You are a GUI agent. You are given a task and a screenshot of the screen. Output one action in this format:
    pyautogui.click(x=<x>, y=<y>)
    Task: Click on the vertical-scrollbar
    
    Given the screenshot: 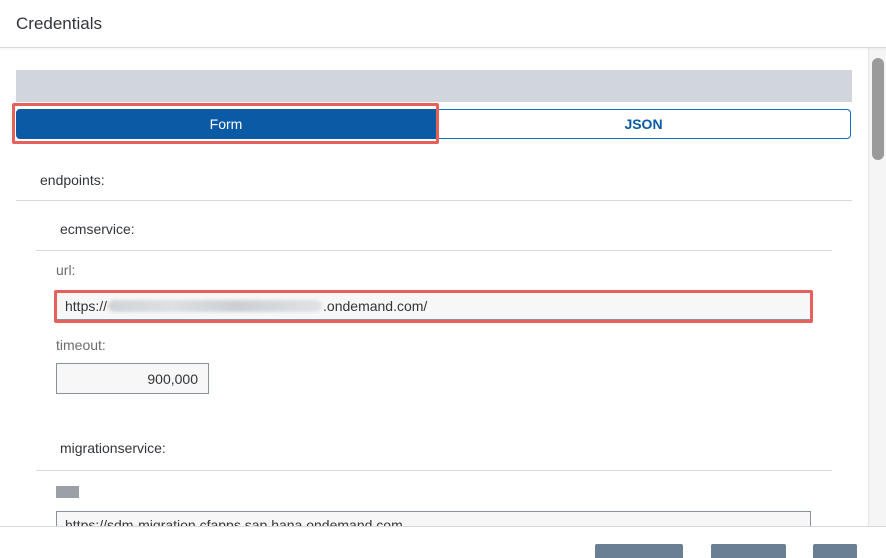 What is the action you would take?
    pyautogui.click(x=877, y=287)
    